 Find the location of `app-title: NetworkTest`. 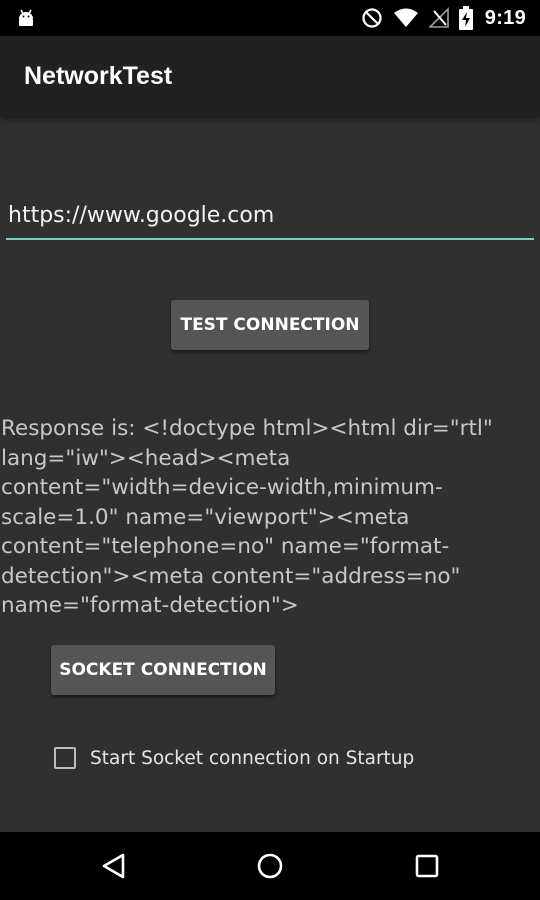

app-title: NetworkTest is located at coordinates (98, 76).